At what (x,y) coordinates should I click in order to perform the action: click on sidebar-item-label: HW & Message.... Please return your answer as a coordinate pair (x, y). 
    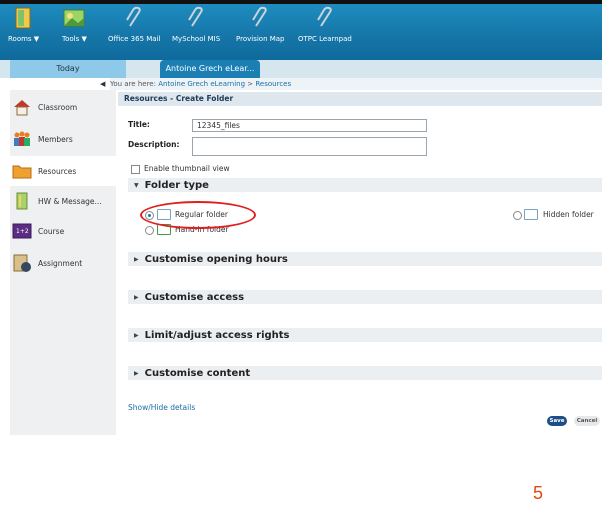
    Looking at the image, I should click on (70, 201).